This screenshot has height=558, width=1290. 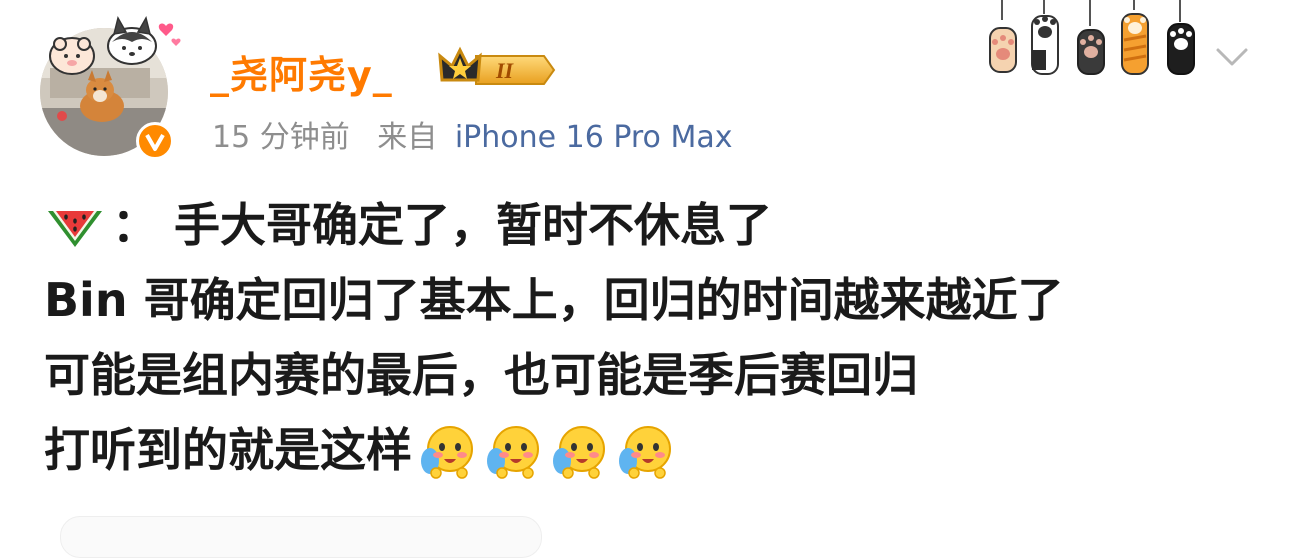 I want to click on content-line-3: 可能是组内赛的最后，也可能是季后赛回归, so click(x=649, y=375).